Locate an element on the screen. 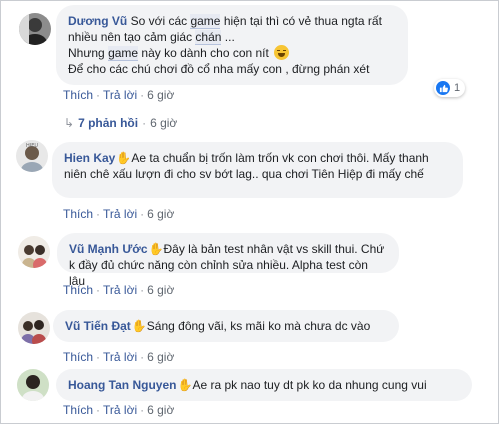  comment-text: Sáng đông vãi, ks mãi ko mà chưa dc vào is located at coordinates (258, 326).